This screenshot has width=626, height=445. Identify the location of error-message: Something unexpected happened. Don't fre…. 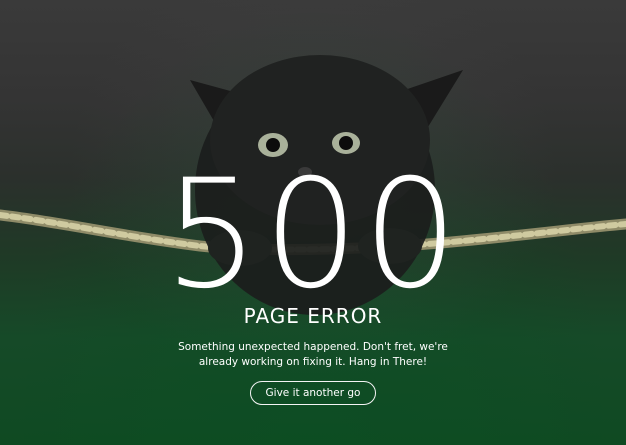
(313, 355).